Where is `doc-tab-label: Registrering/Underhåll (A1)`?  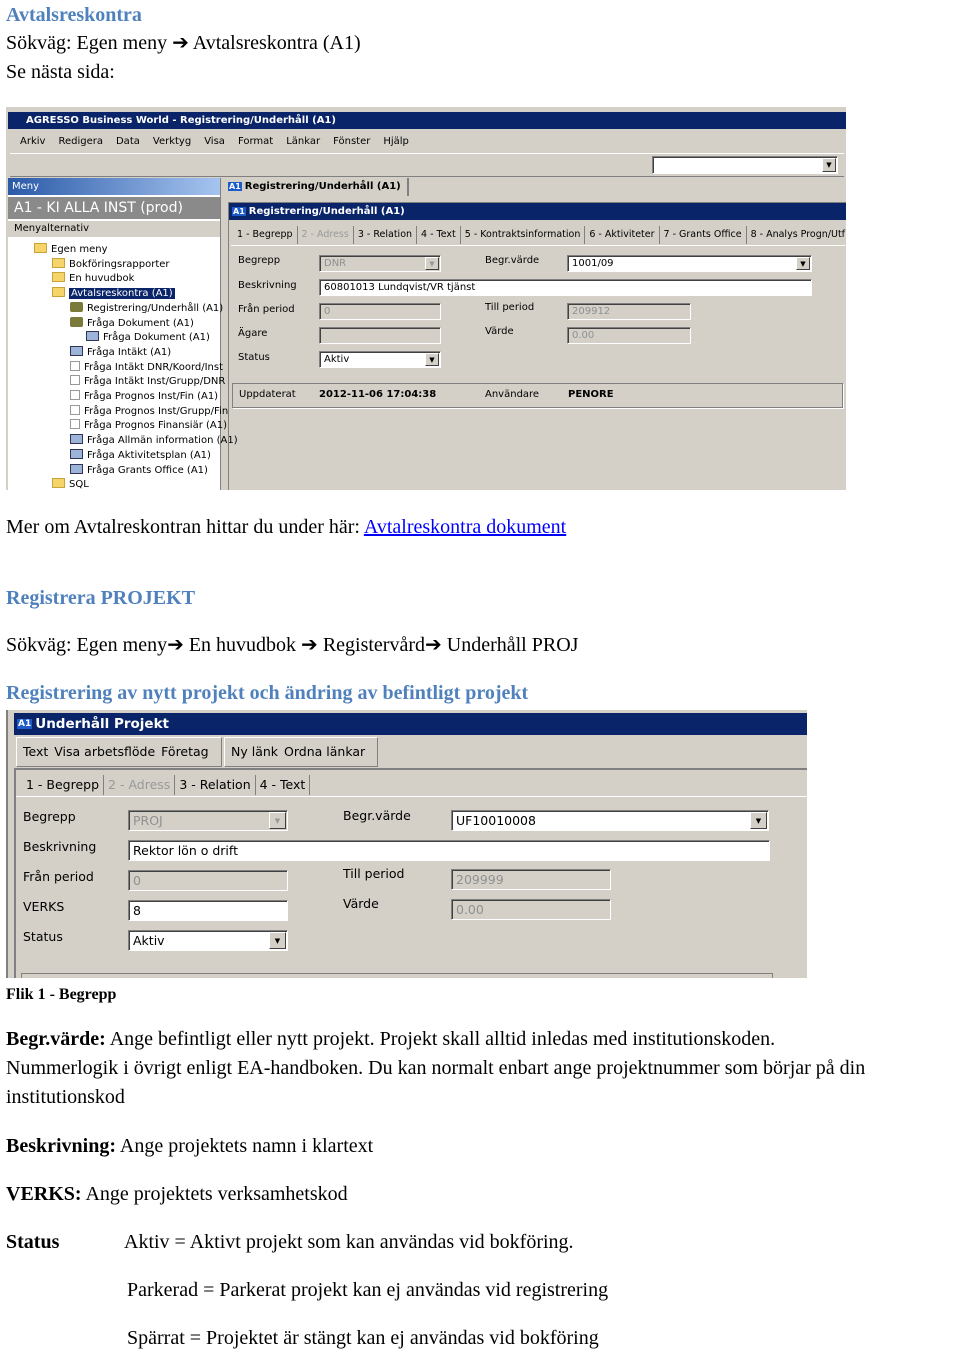
doc-tab-label: Registrering/Underhåll (A1) is located at coordinates (322, 186).